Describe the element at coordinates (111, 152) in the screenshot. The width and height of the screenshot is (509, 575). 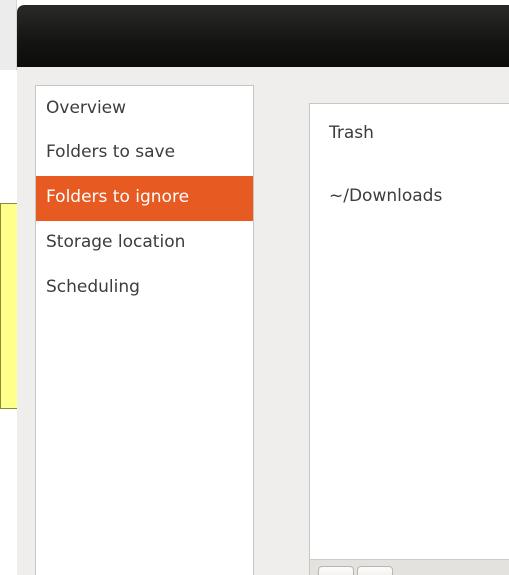
I see `sidebar-item-label: Folders to save` at that location.